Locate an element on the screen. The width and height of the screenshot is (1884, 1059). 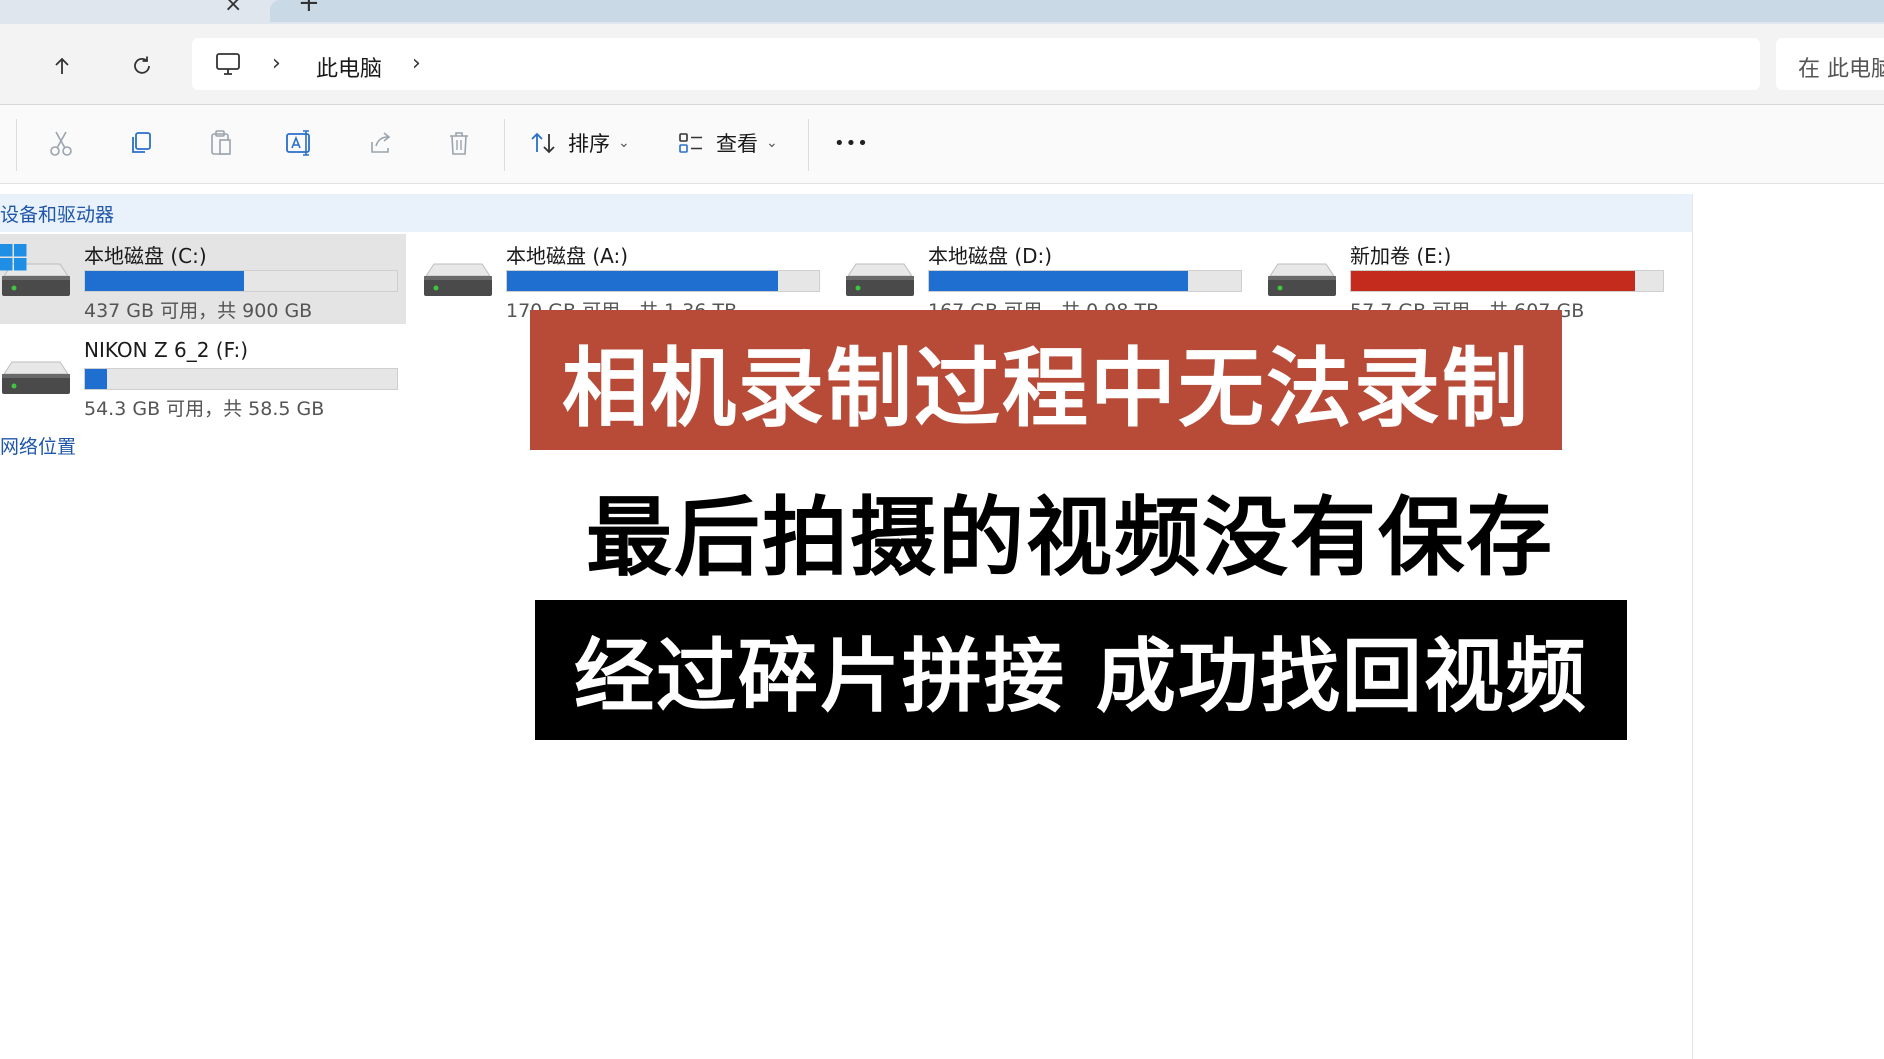
view-button: 查看 ⌄ is located at coordinates (727, 143).